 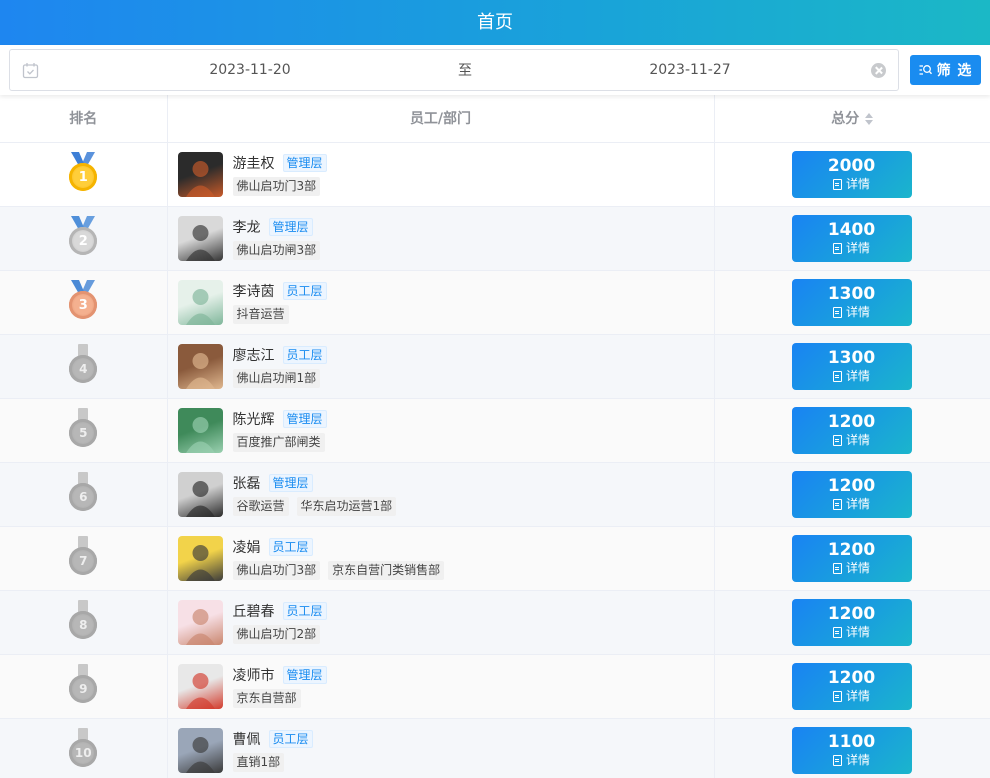 I want to click on department-tag: 佛山启功闸3部, so click(x=276, y=250).